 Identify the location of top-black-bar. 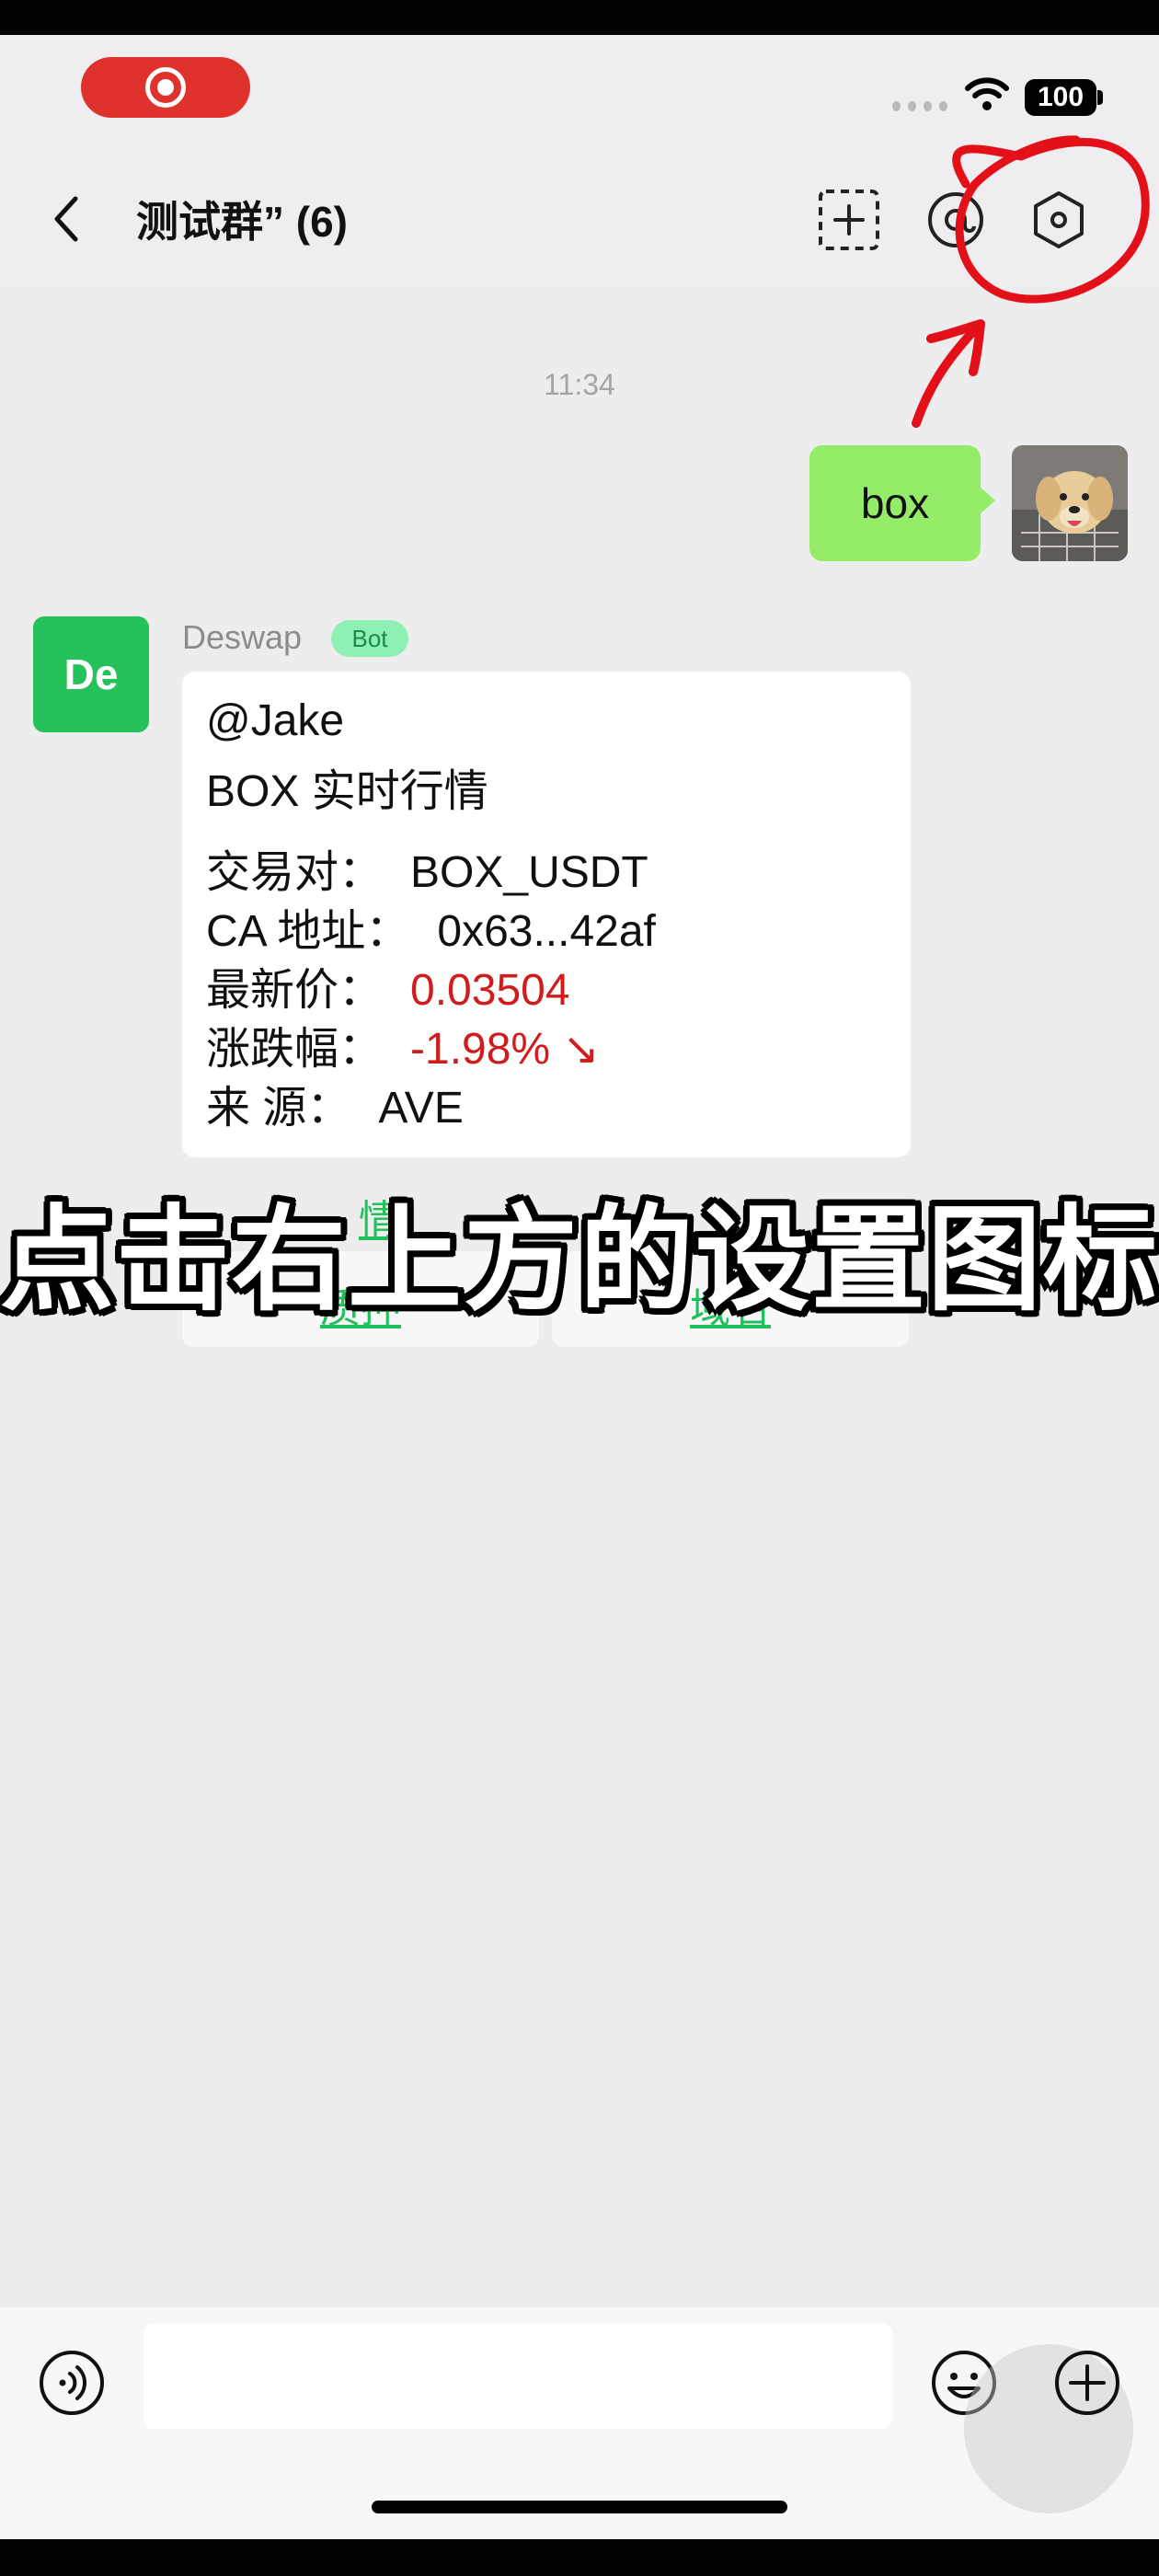
(579, 17).